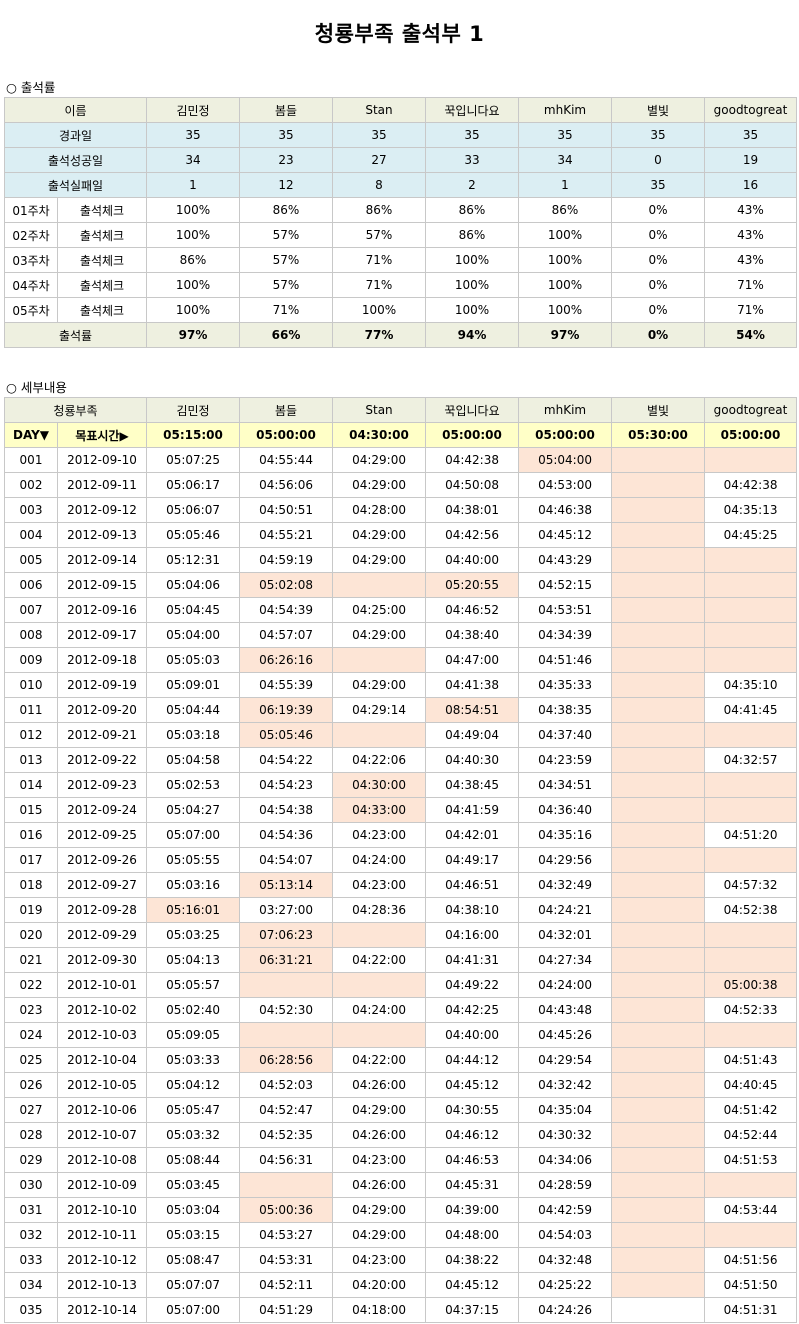 The height and width of the screenshot is (1324, 799). What do you see at coordinates (193, 960) in the screenshot?
I see `time-cell: 05:04:13` at bounding box center [193, 960].